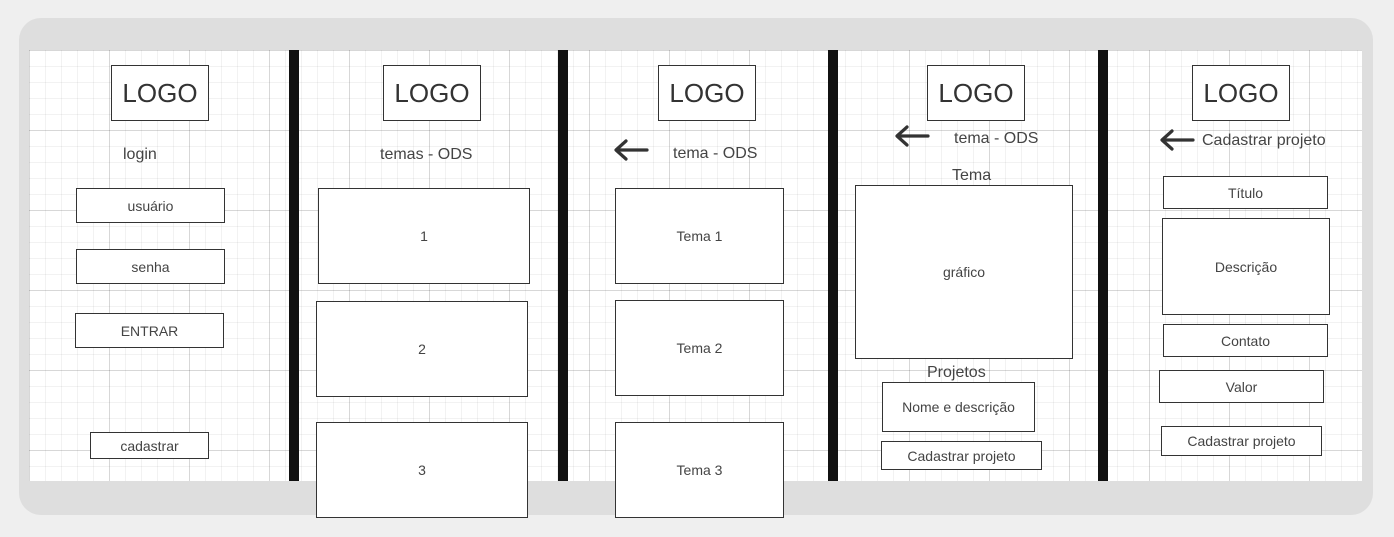 This screenshot has height=537, width=1394. What do you see at coordinates (149, 330) in the screenshot?
I see `enter-button: ENTRAR` at bounding box center [149, 330].